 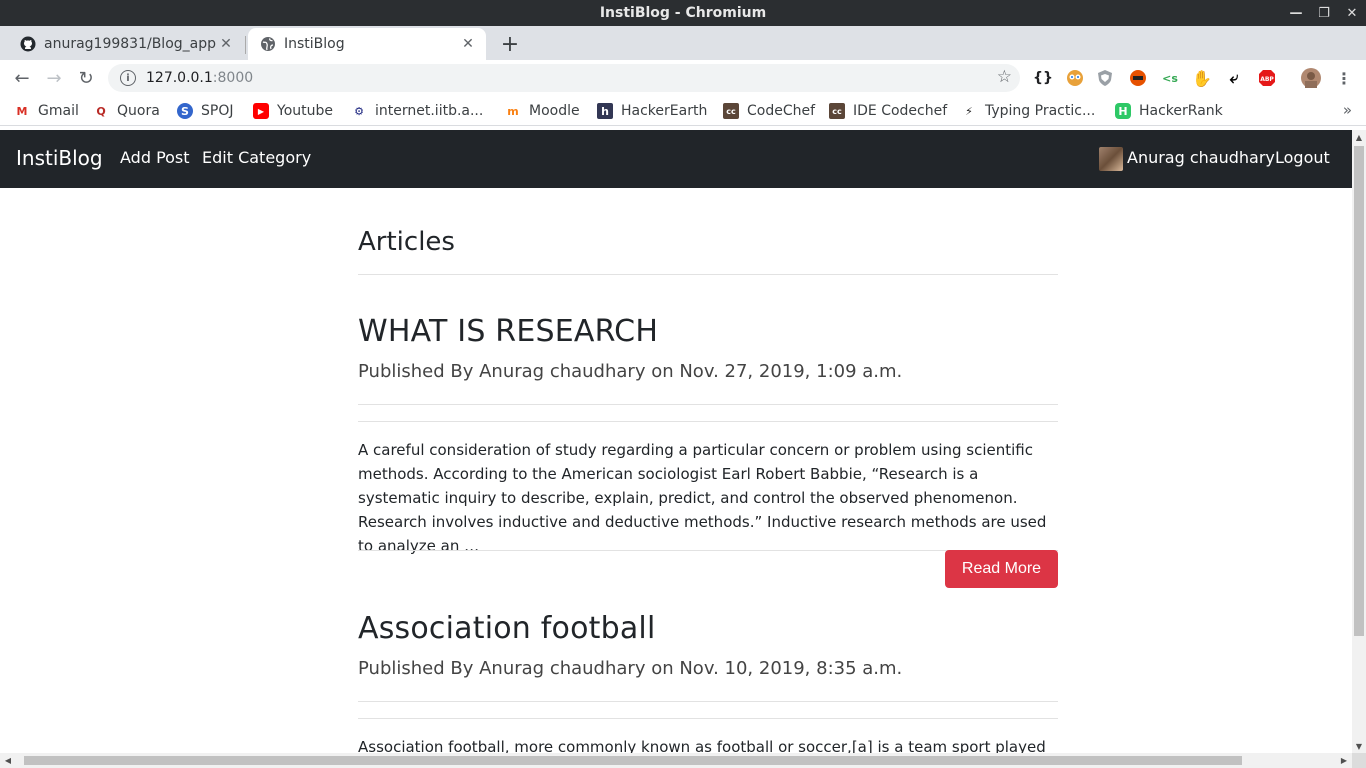 I want to click on bookmark-quora: Q Quora, so click(x=126, y=111).